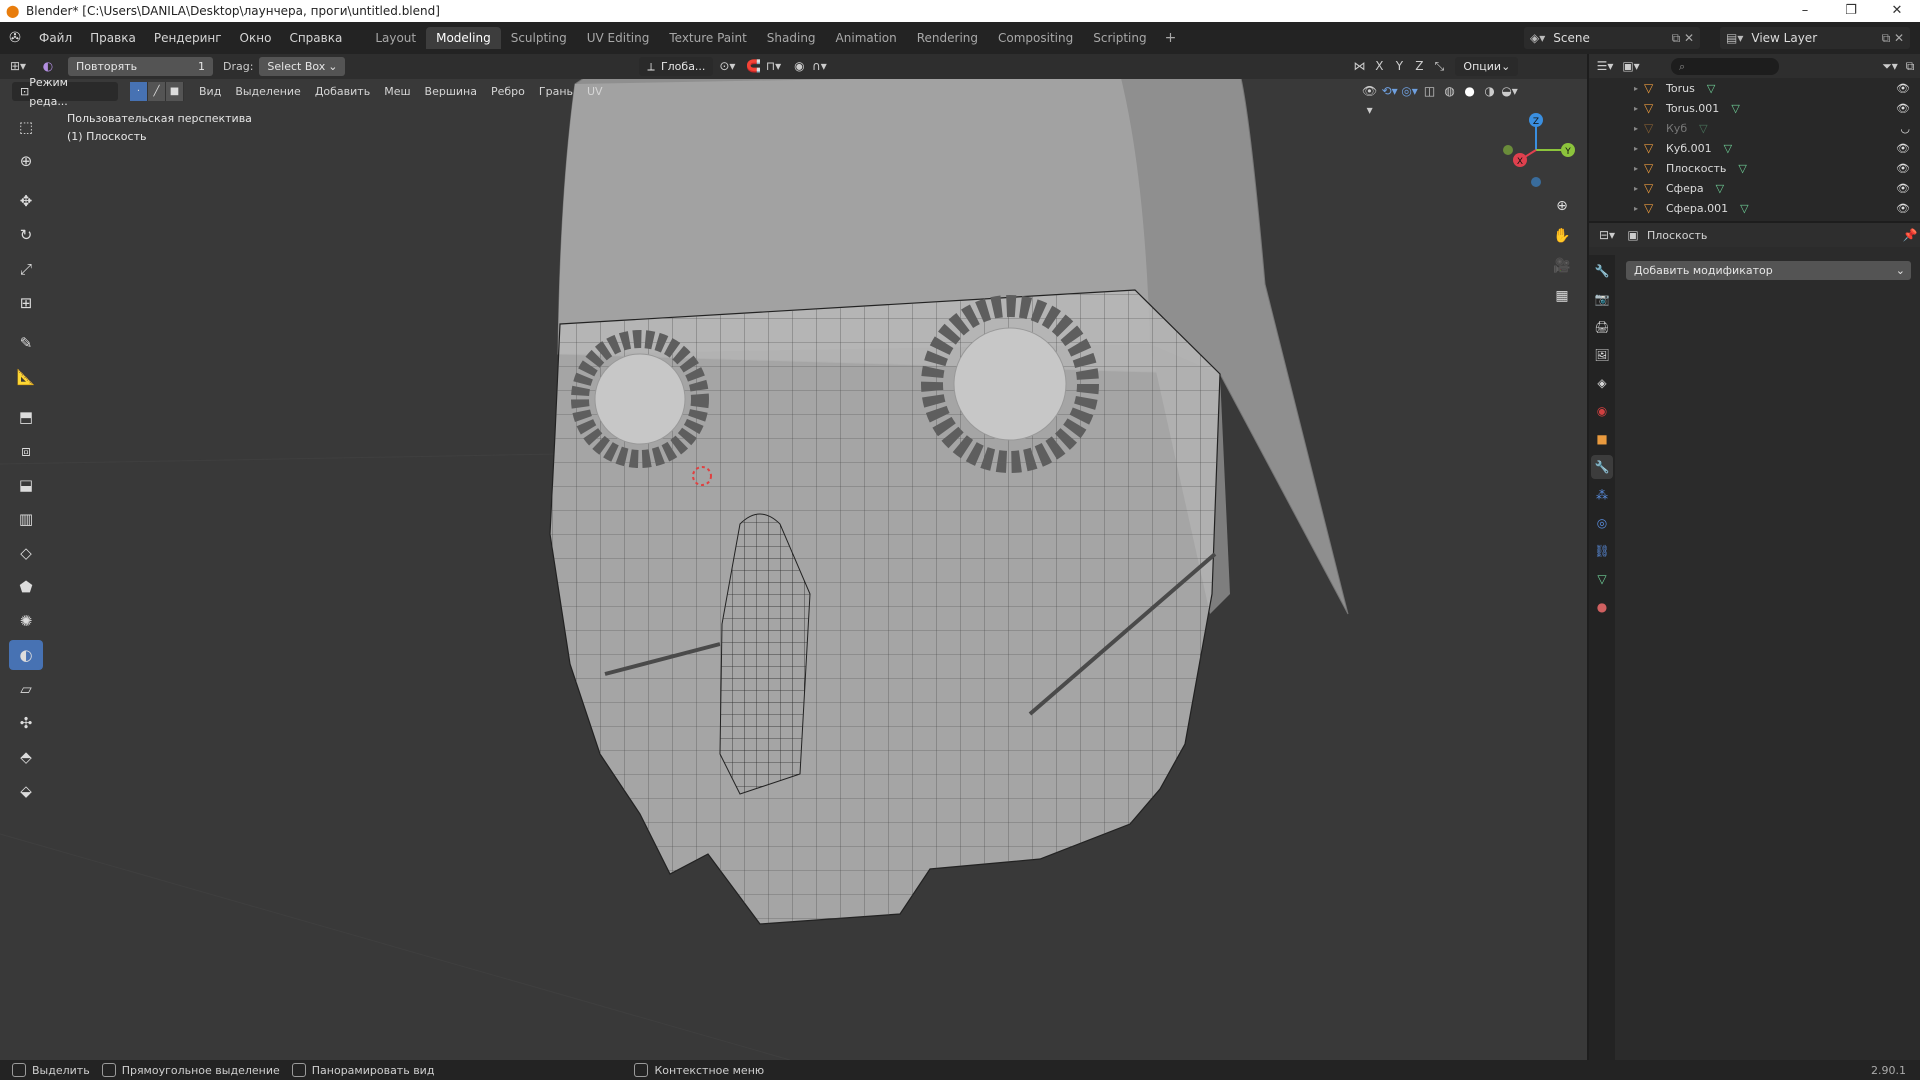  What do you see at coordinates (1010, 384) in the screenshot?
I see `right-eye-sphere` at bounding box center [1010, 384].